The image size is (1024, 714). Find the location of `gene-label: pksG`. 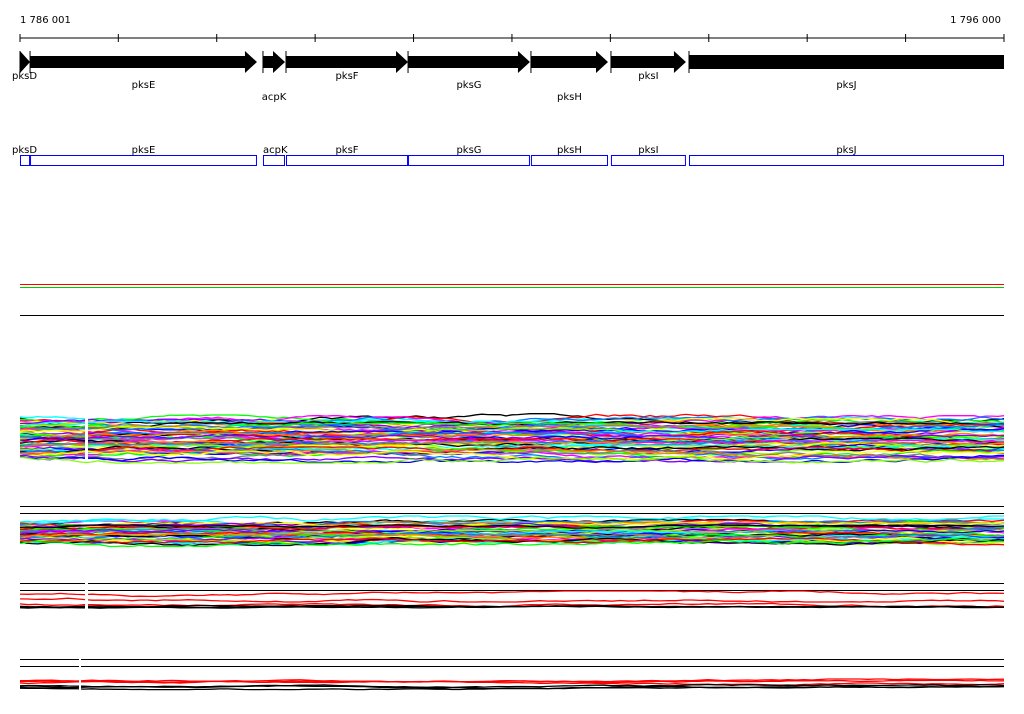

gene-label: pksG is located at coordinates (468, 85).